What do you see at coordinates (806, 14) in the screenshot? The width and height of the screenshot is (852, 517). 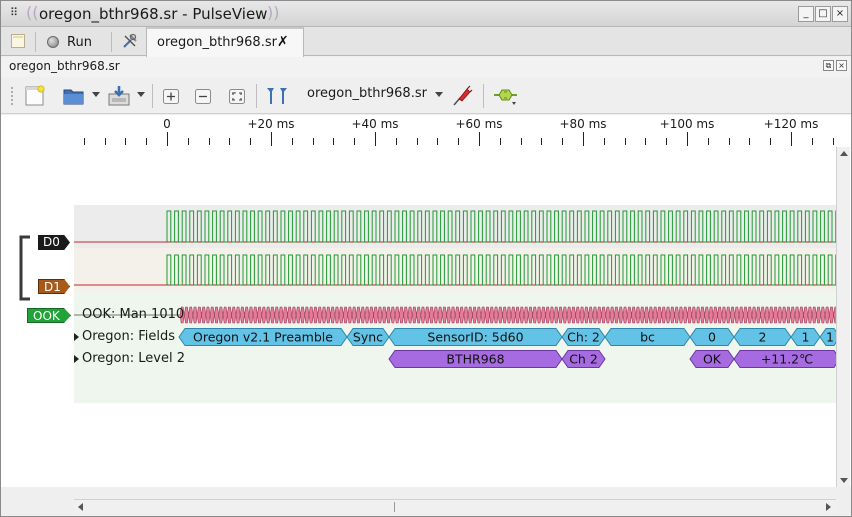 I see `minimize-button: _` at bounding box center [806, 14].